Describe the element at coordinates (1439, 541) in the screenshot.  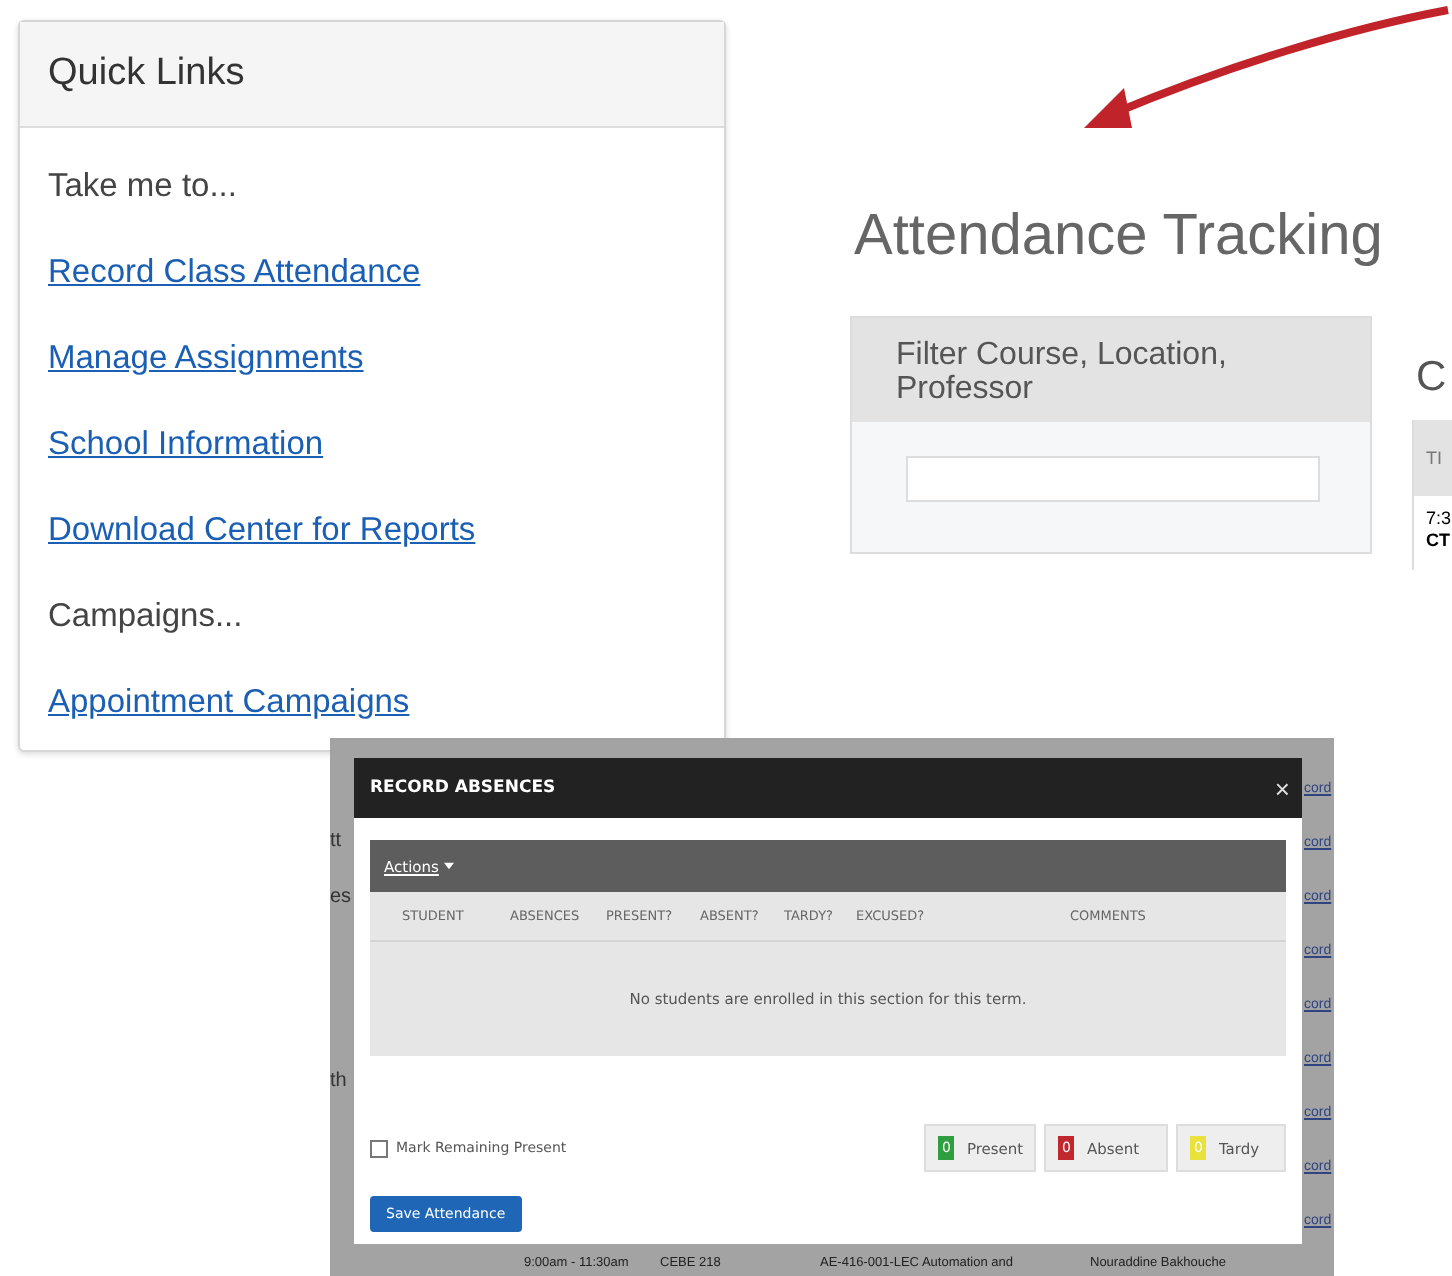
I see `table-cell: CT` at that location.